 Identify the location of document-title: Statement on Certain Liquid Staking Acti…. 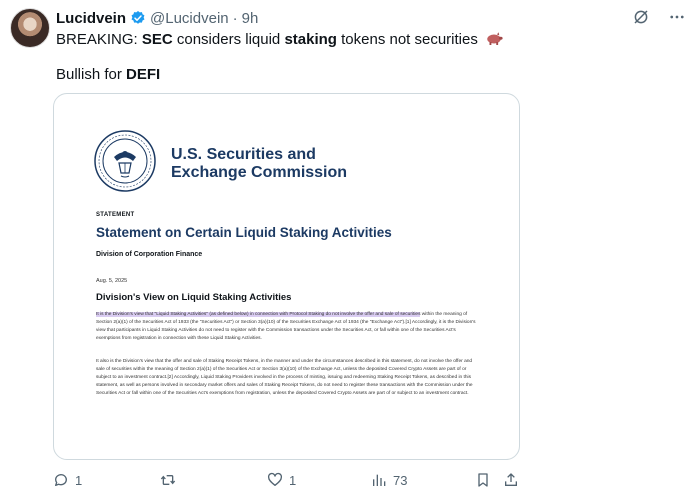
(244, 232).